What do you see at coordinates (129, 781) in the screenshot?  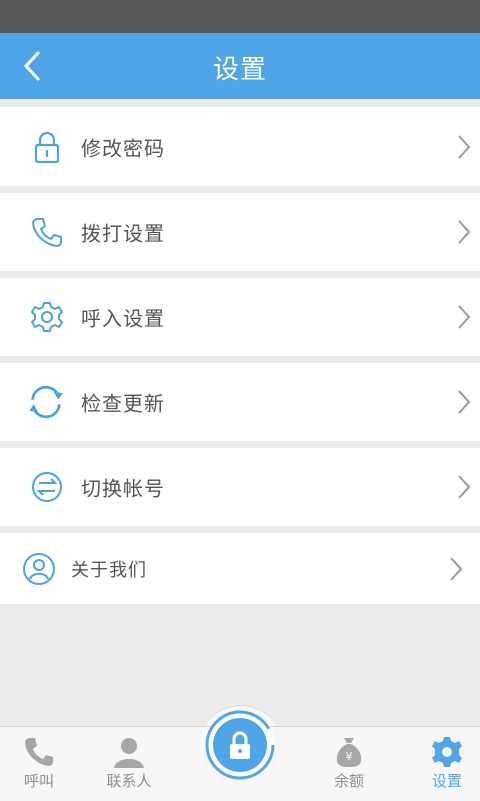 I see `tab-label: 联系人` at bounding box center [129, 781].